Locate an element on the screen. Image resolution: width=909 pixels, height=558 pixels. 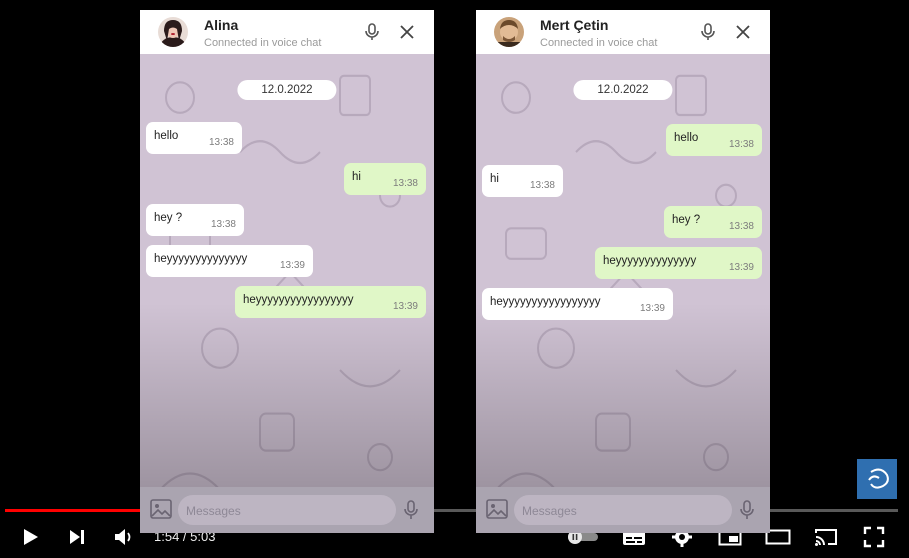
cast-button is located at coordinates (826, 537).